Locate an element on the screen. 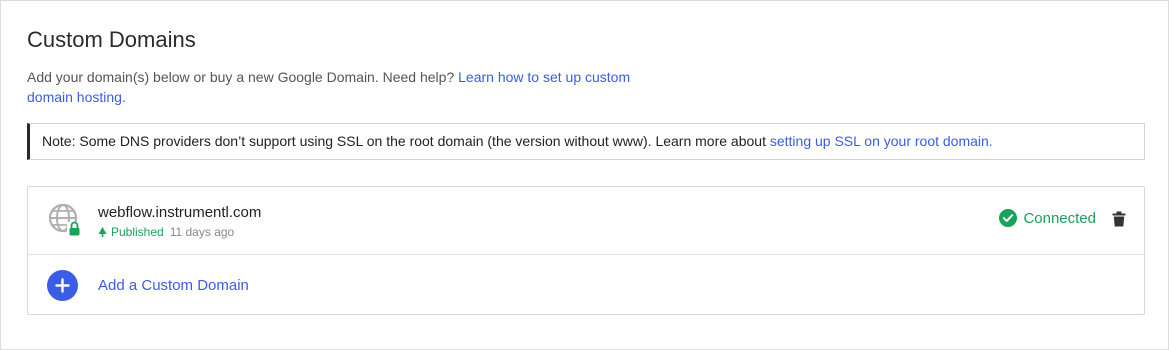  published-label: Published is located at coordinates (137, 232).